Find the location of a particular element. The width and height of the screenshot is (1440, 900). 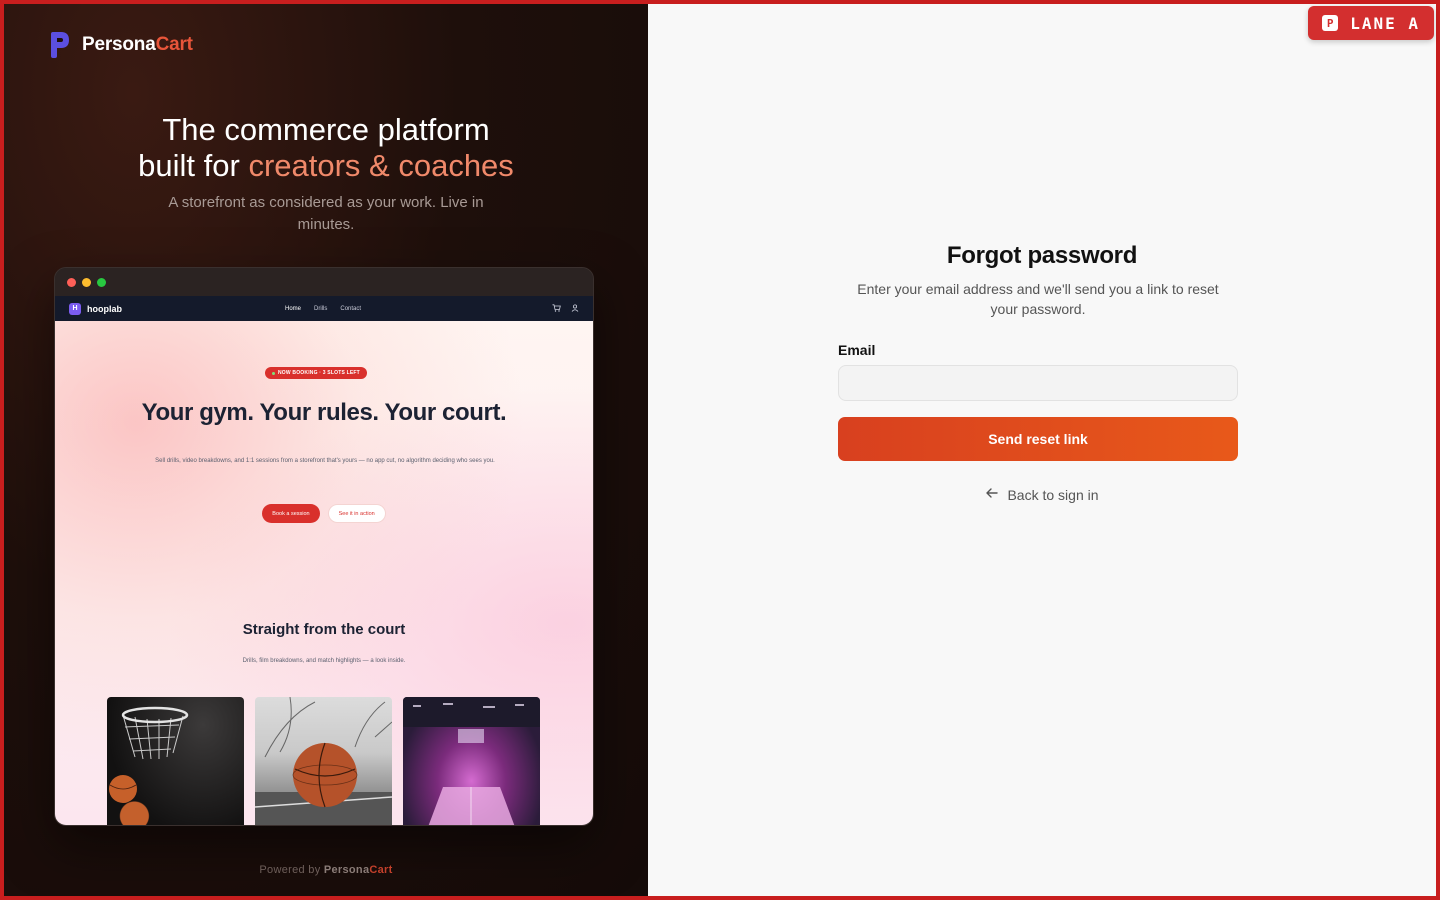

email-label: Email is located at coordinates (857, 350).